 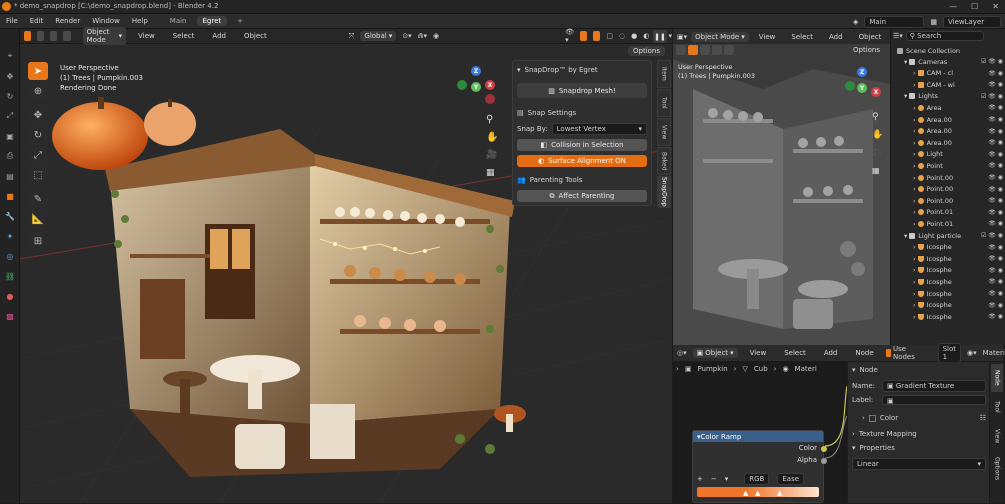 What do you see at coordinates (146, 36) in the screenshot?
I see `vp-menu-view: View` at bounding box center [146, 36].